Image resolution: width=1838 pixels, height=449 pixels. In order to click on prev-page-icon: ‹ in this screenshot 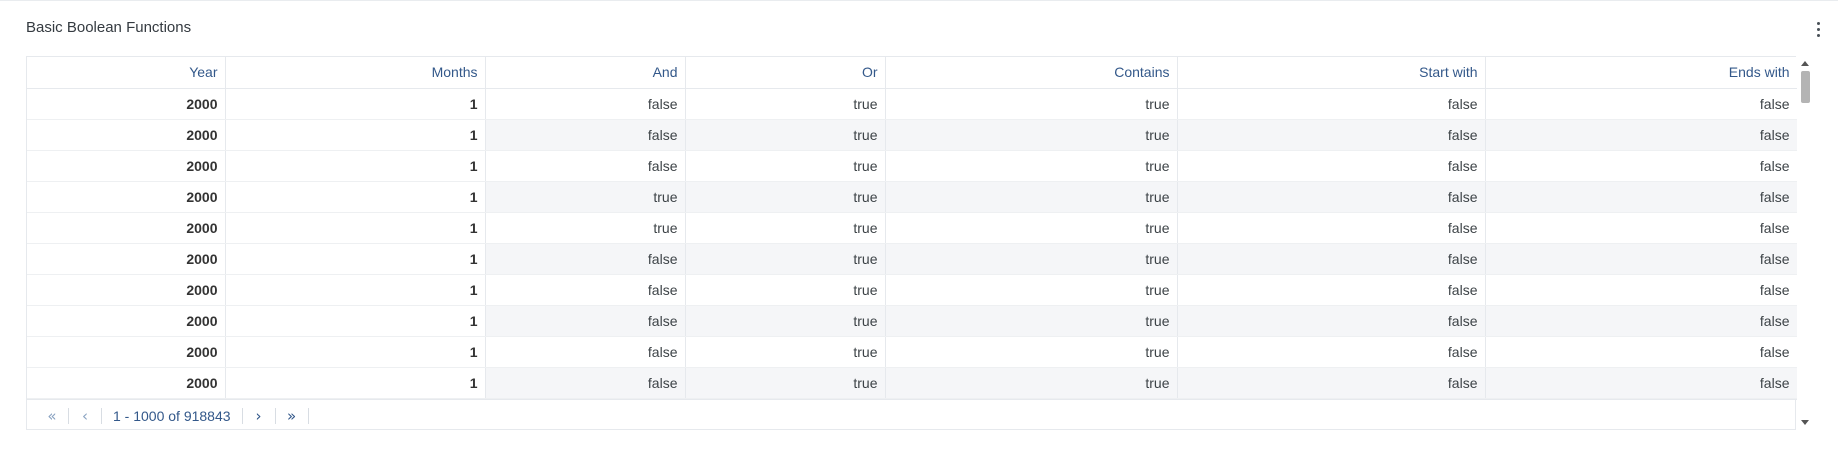, I will do `click(85, 416)`.